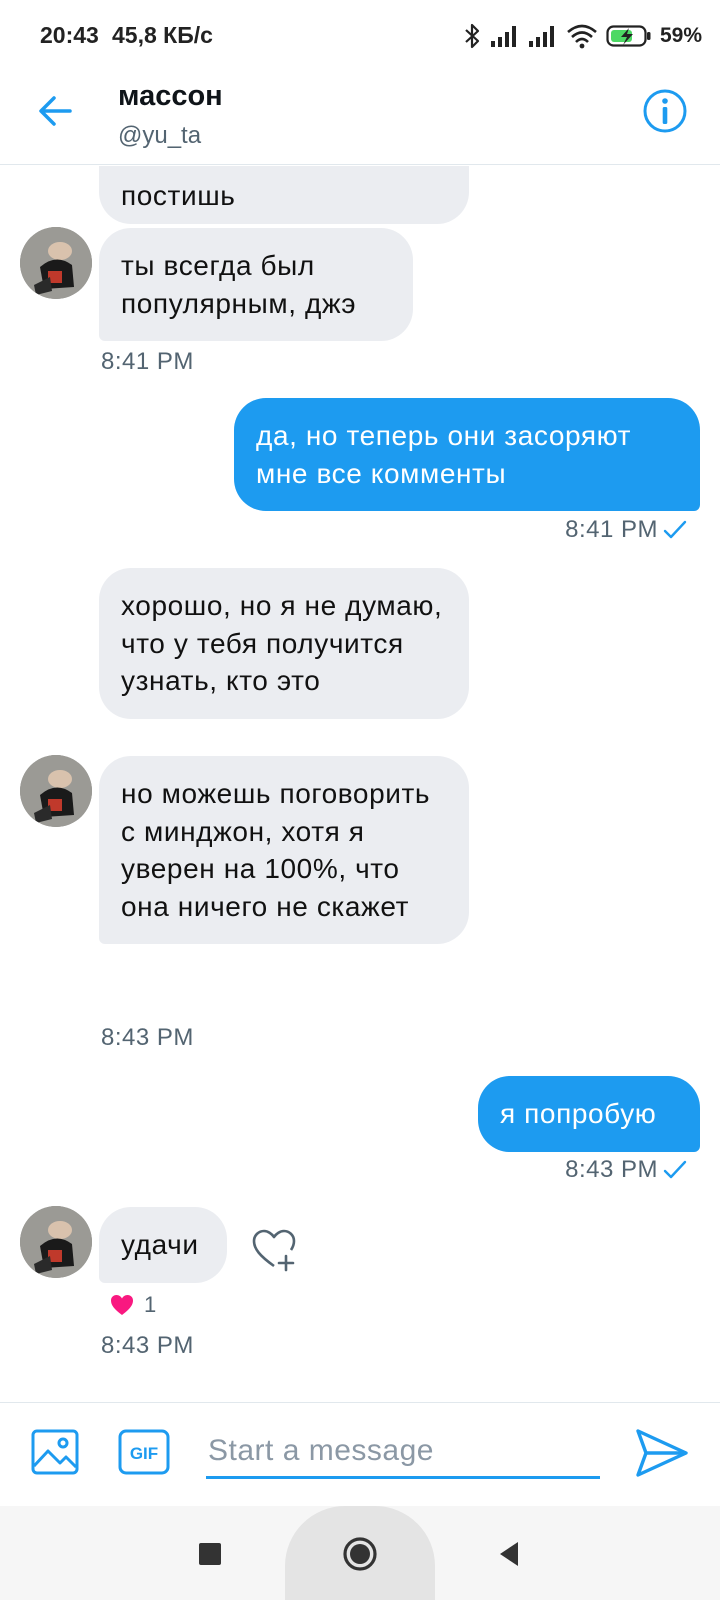 The height and width of the screenshot is (1600, 720). What do you see at coordinates (360, 117) in the screenshot?
I see `conversation-header: массон @yu_ta` at bounding box center [360, 117].